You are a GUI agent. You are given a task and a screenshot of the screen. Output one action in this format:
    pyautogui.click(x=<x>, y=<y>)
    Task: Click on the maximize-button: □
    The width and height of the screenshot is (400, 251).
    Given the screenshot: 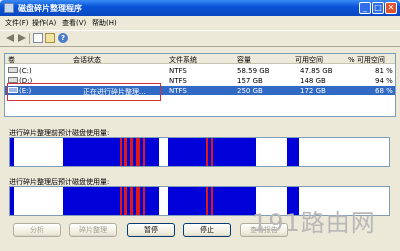 What is the action you would take?
    pyautogui.click(x=378, y=8)
    